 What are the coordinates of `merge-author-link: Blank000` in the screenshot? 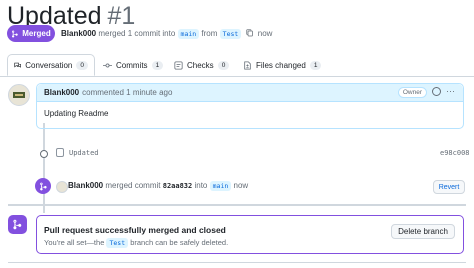 It's located at (78, 33).